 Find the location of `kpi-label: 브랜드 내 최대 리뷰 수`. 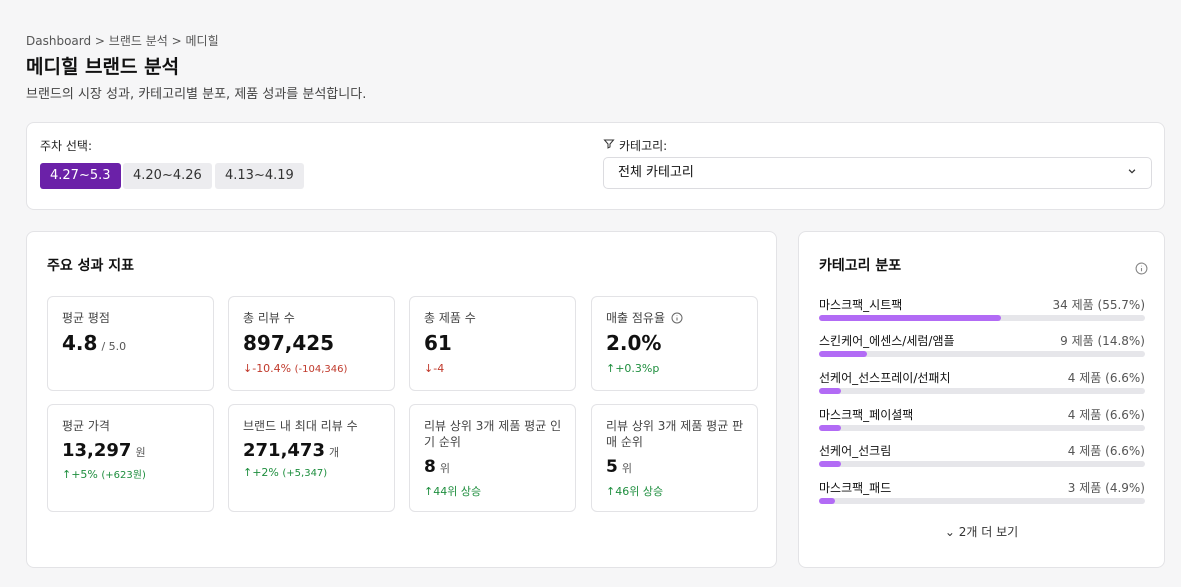

kpi-label: 브랜드 내 최대 리뷰 수 is located at coordinates (300, 426).